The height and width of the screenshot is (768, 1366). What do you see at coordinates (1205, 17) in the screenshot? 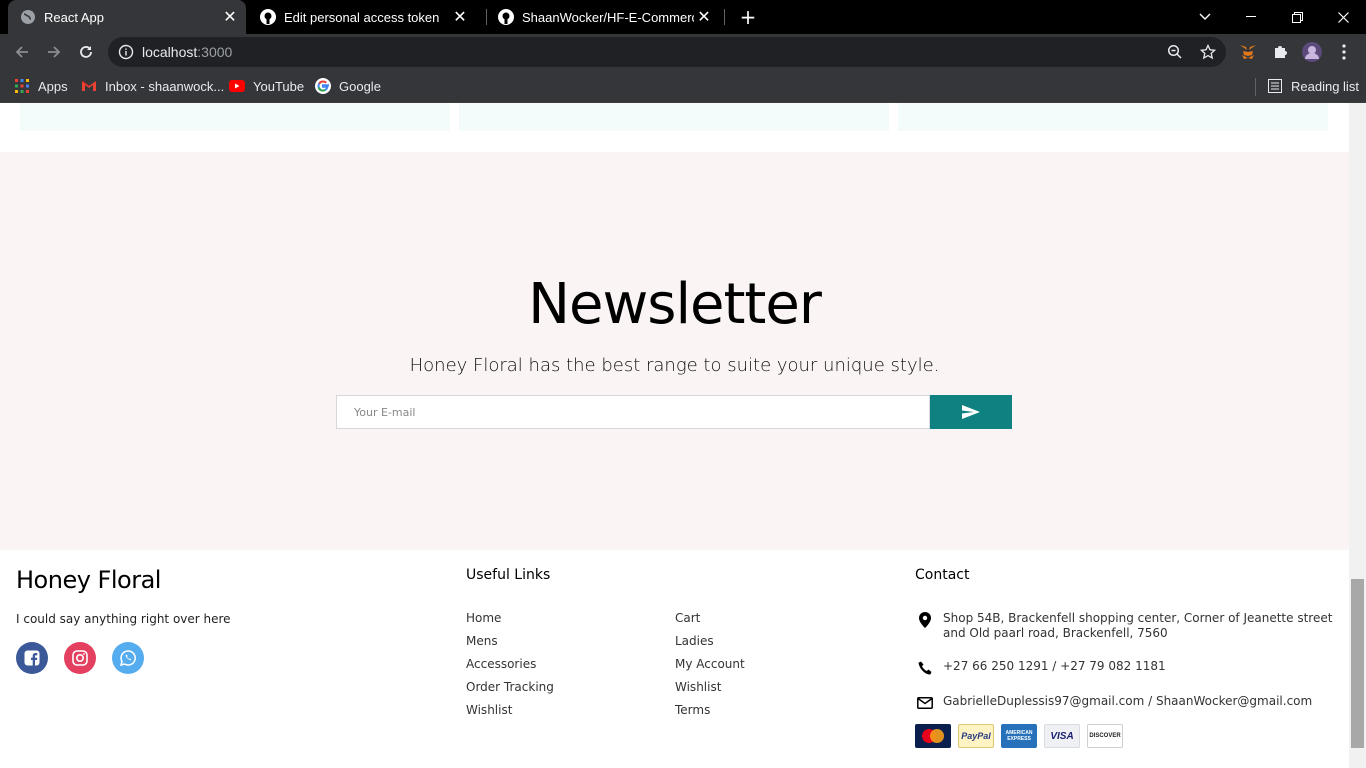
I see `tab-search-icon` at bounding box center [1205, 17].